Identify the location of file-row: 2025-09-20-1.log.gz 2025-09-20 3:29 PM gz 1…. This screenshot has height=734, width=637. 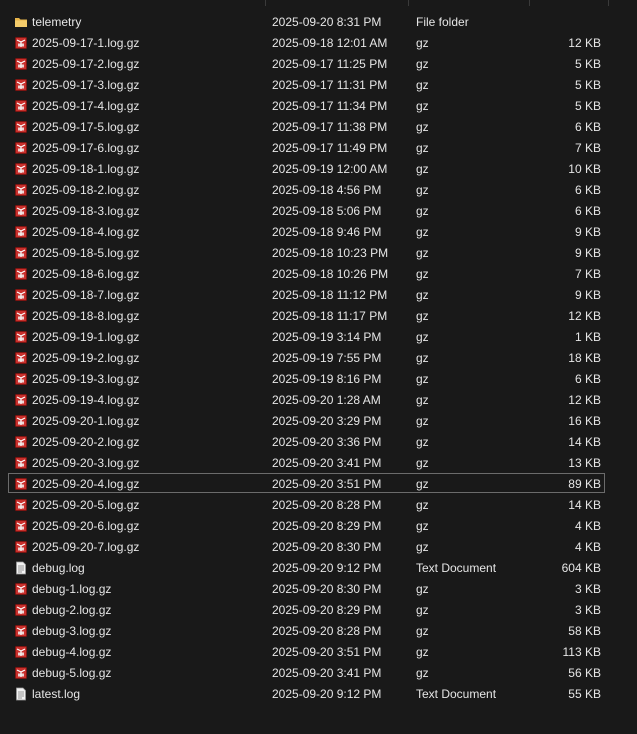
(306, 420).